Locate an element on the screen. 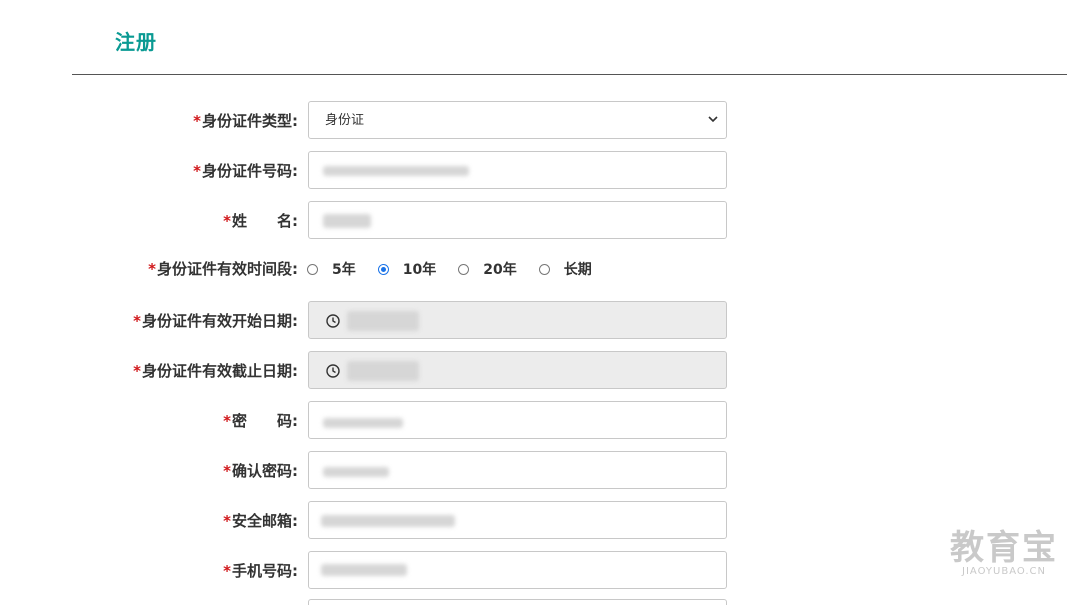 Image resolution: width=1080 pixels, height=605 pixels. name-input is located at coordinates (517, 220).